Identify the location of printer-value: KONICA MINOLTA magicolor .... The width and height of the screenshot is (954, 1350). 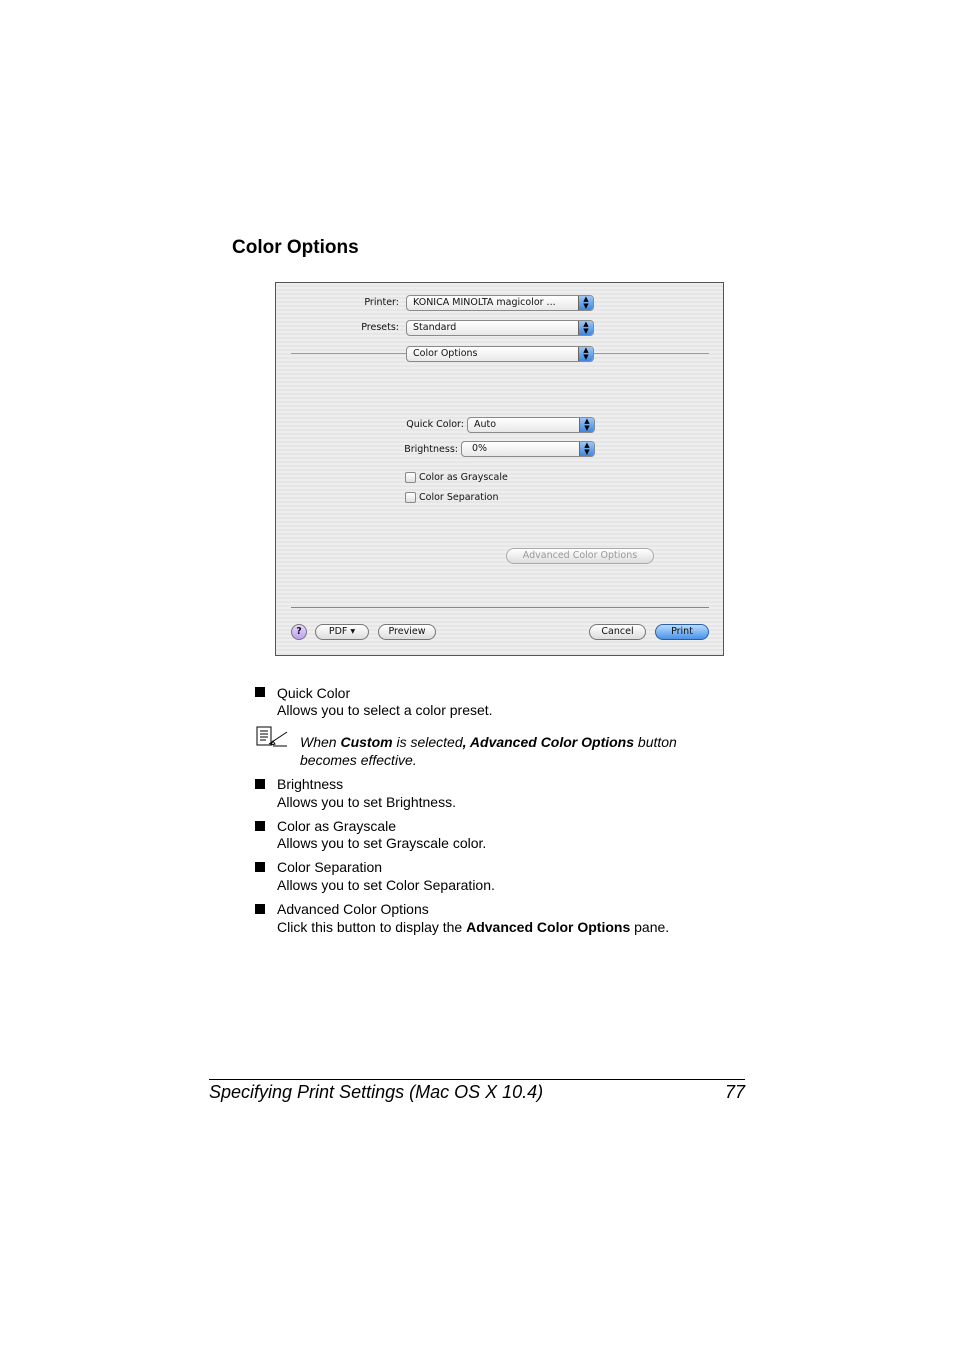
(484, 302).